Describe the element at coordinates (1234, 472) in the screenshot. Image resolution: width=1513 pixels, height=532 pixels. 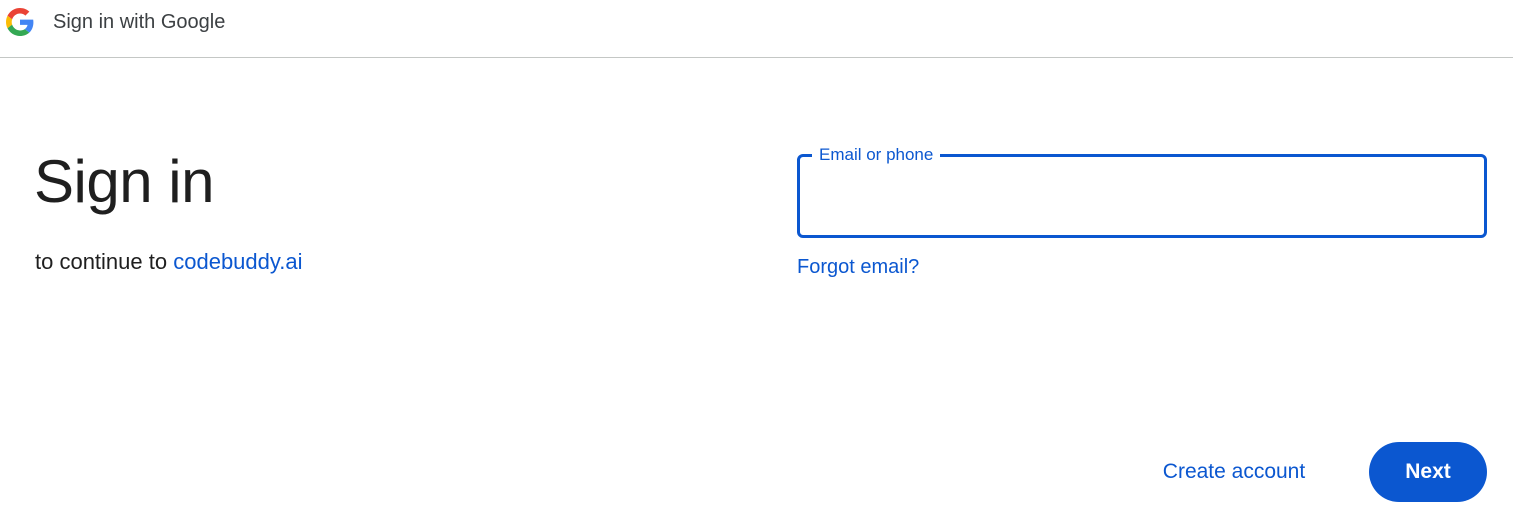
I see `create-account-button: Create account` at that location.